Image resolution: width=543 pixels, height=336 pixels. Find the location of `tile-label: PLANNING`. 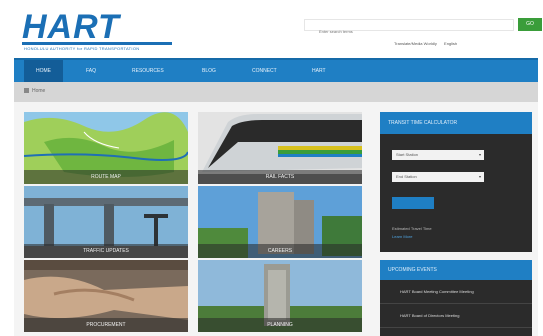

tile-label: PLANNING is located at coordinates (280, 325).